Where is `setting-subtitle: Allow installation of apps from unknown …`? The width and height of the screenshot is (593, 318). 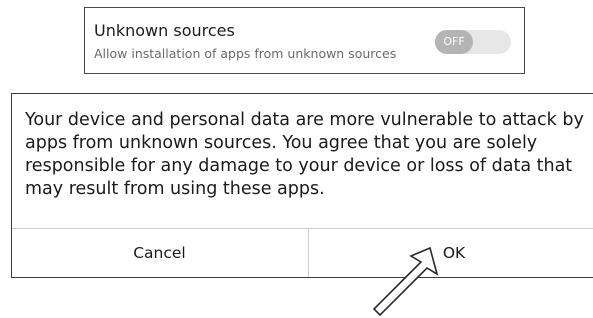 setting-subtitle: Allow installation of apps from unknown … is located at coordinates (245, 53).